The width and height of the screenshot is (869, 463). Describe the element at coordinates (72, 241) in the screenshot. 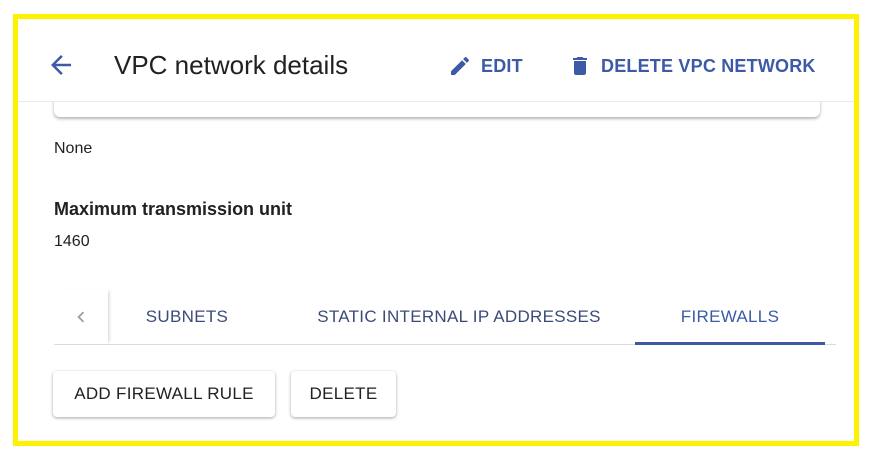

I see `mtu-value: 1460` at that location.